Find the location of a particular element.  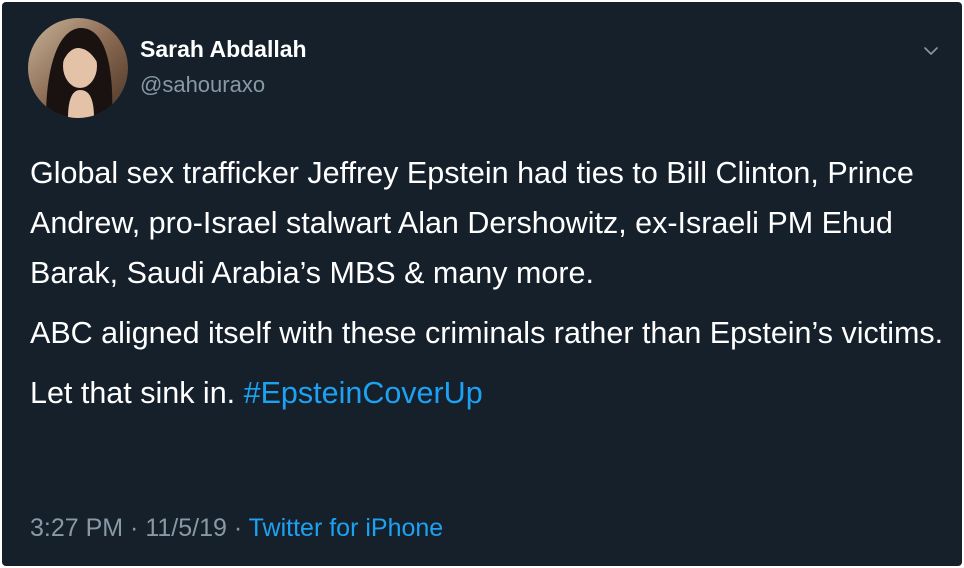

avatar-image is located at coordinates (78, 68).